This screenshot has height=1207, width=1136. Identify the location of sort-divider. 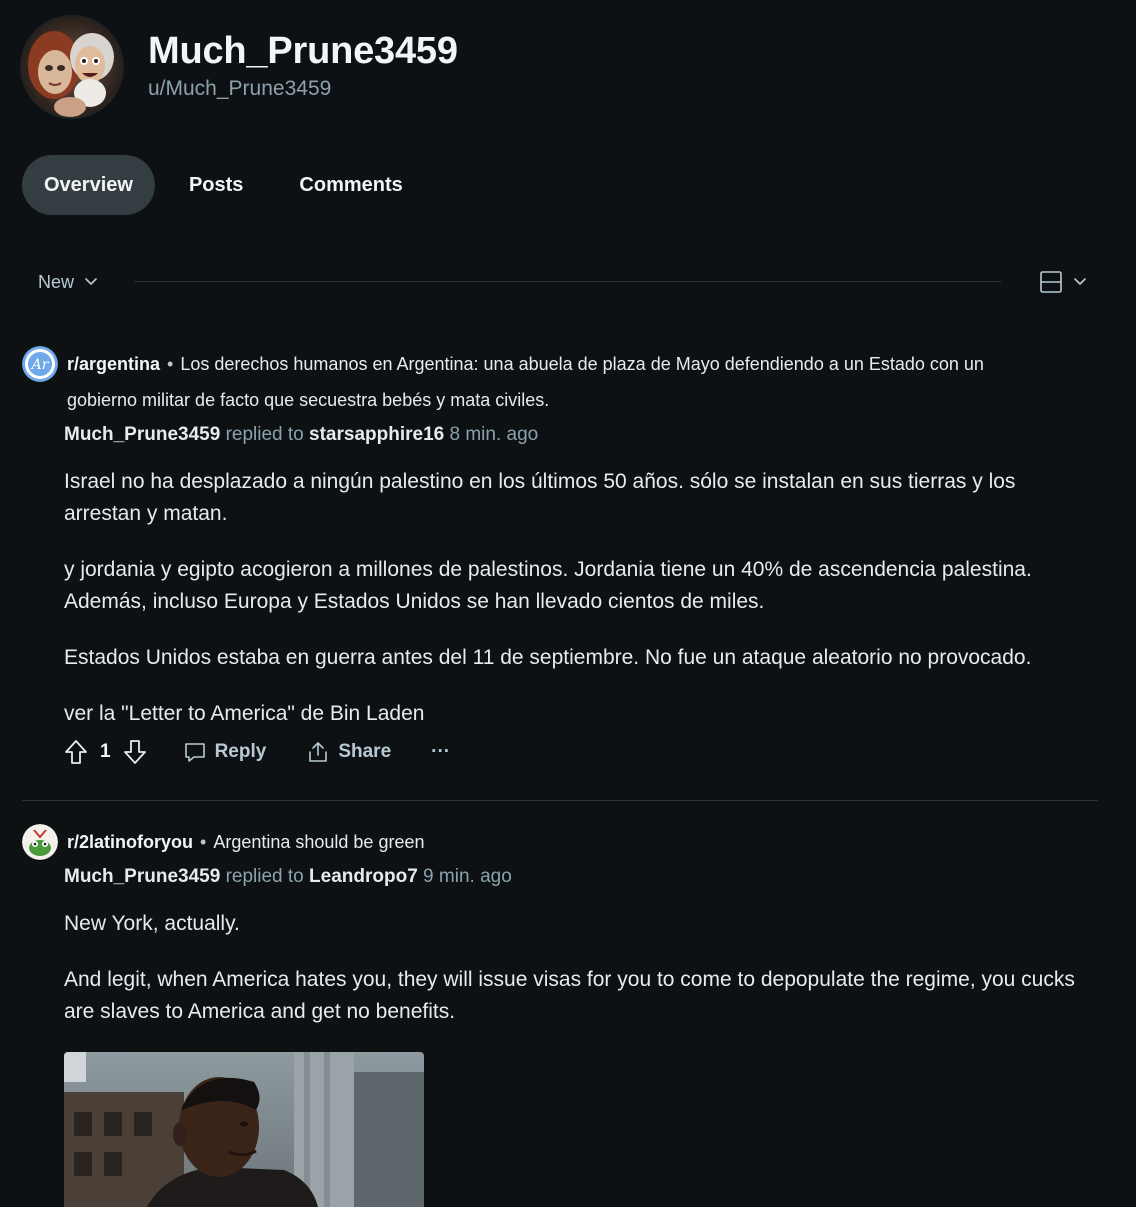
(567, 281).